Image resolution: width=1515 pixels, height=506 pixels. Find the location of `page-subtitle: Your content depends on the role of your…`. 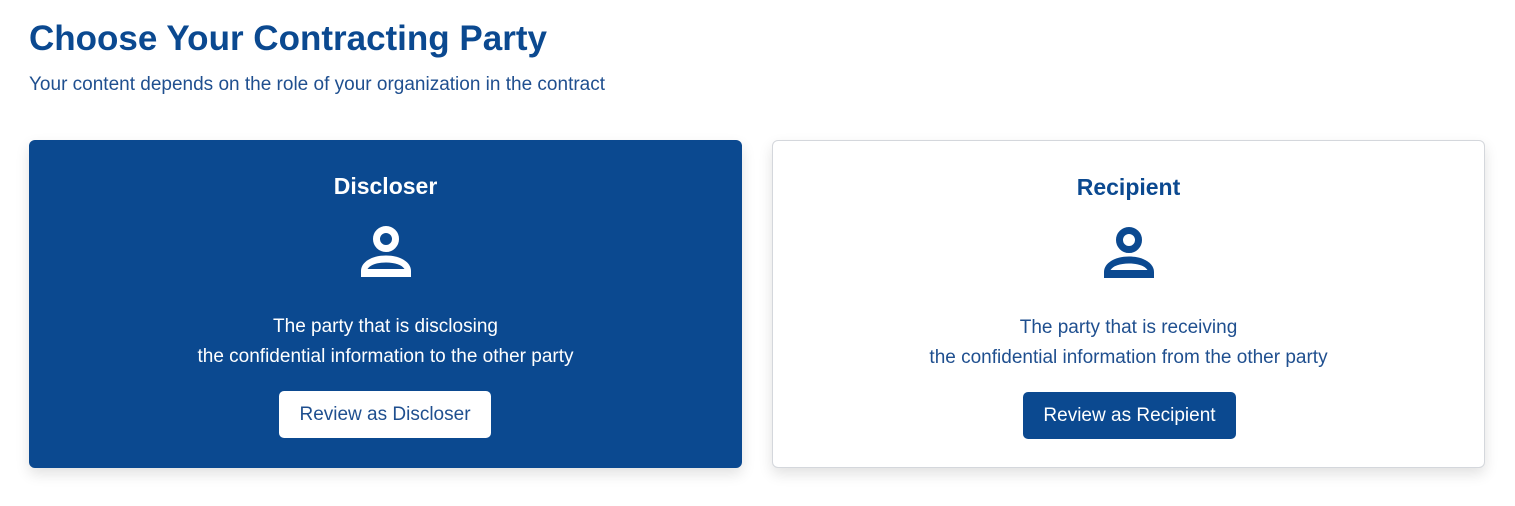

page-subtitle: Your content depends on the role of your… is located at coordinates (317, 84).